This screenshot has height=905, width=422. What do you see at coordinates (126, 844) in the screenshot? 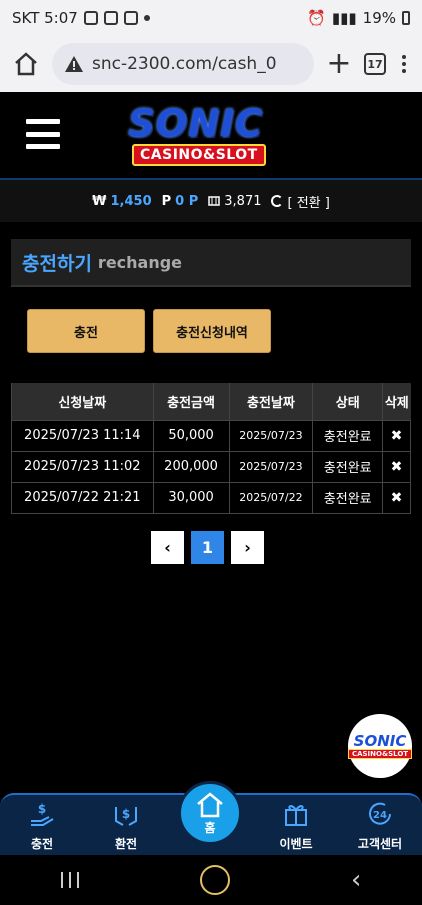
I see `nav-exchange-label: 환전` at bounding box center [126, 844].